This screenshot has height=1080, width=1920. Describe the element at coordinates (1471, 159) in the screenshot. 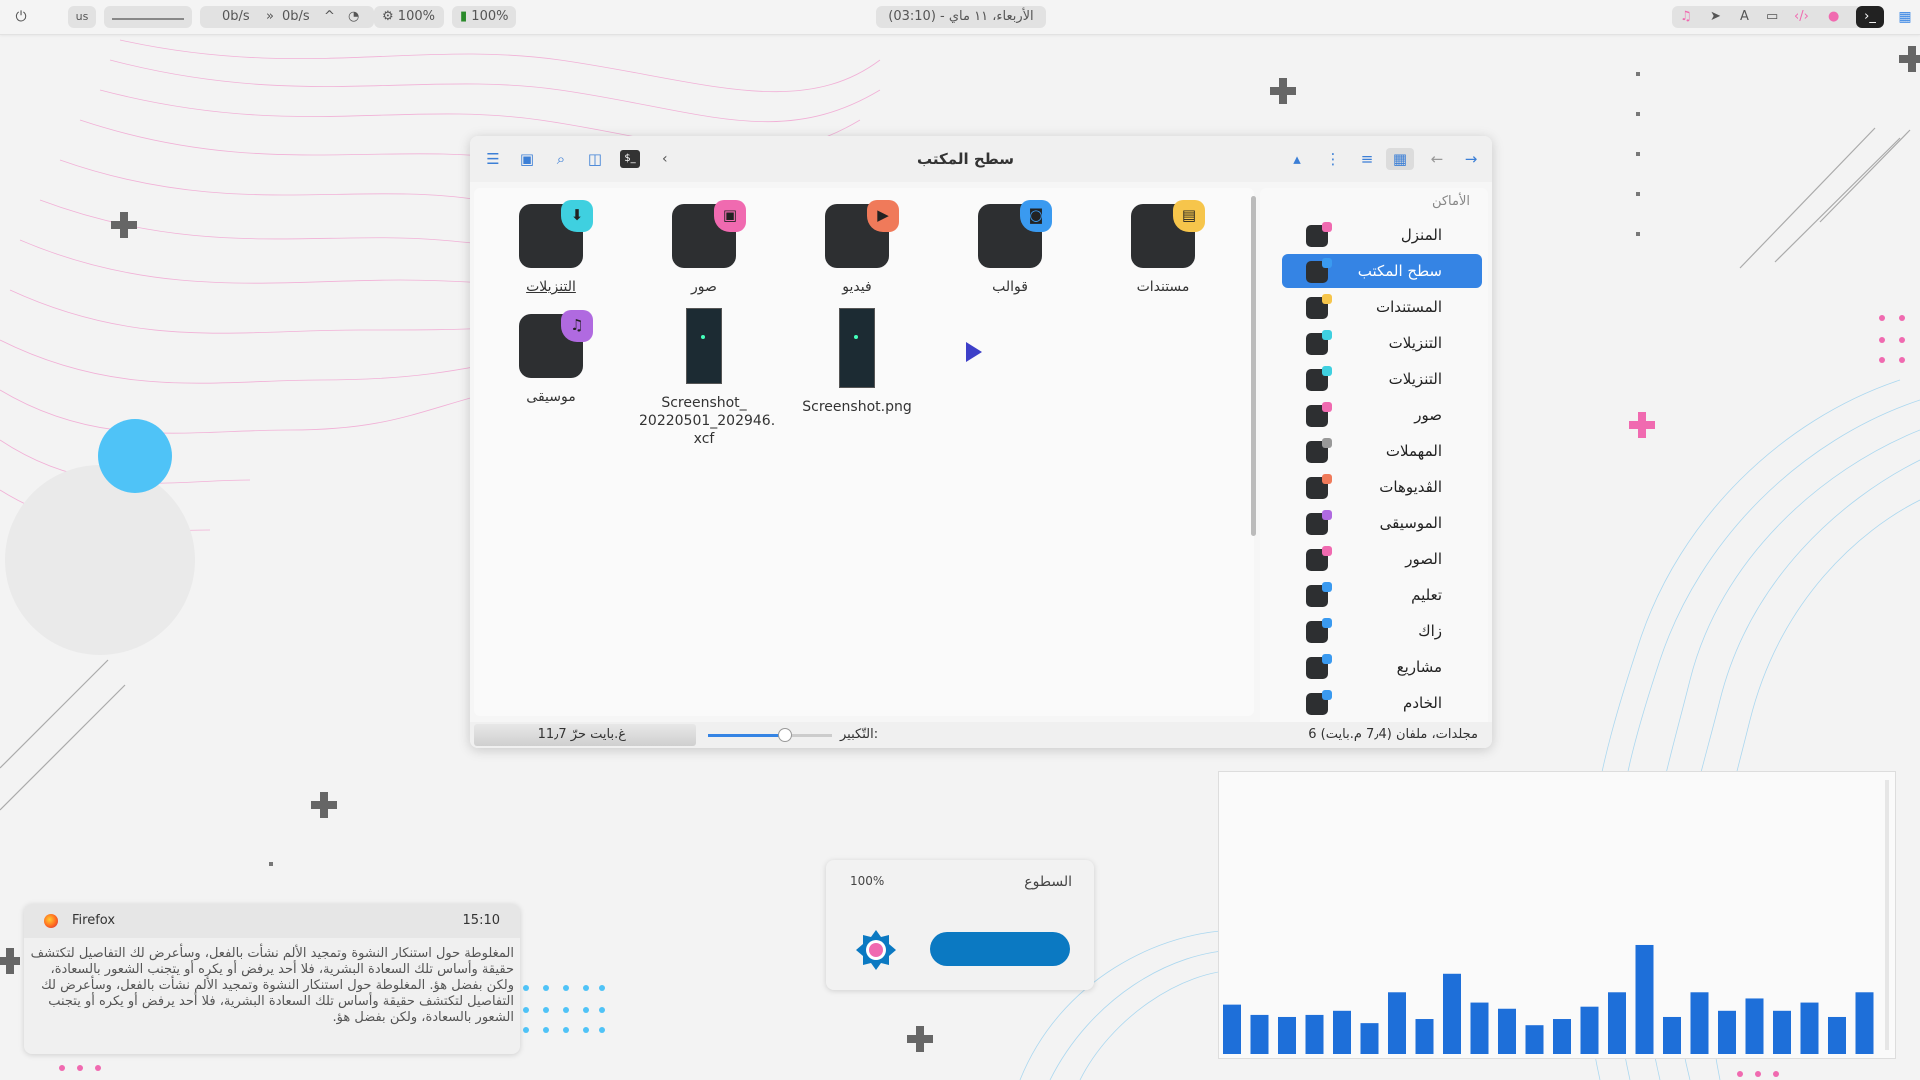

I see `forward-arrow-icon: →` at that location.